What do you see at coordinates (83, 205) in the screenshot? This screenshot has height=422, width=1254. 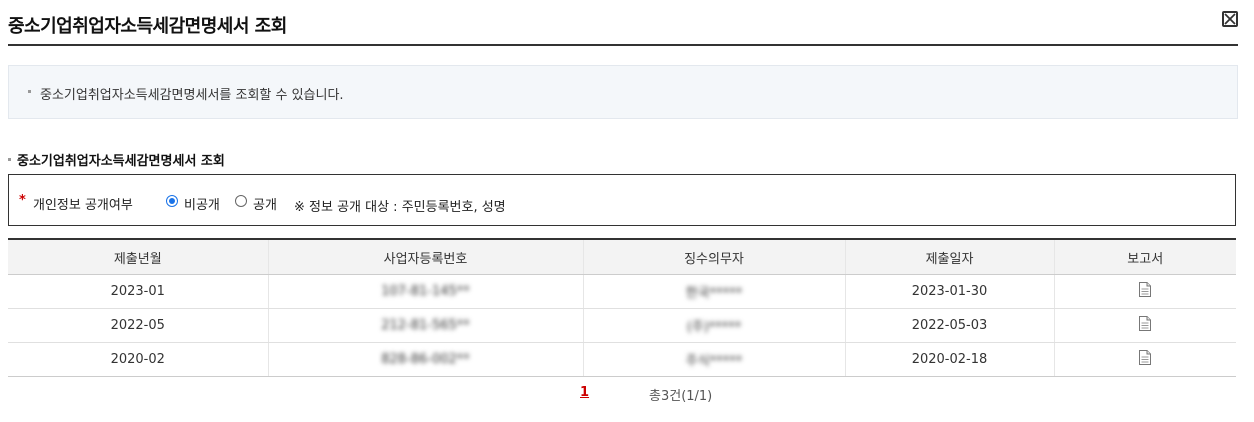 I see `privacy-label: 개인정보 공개여부` at bounding box center [83, 205].